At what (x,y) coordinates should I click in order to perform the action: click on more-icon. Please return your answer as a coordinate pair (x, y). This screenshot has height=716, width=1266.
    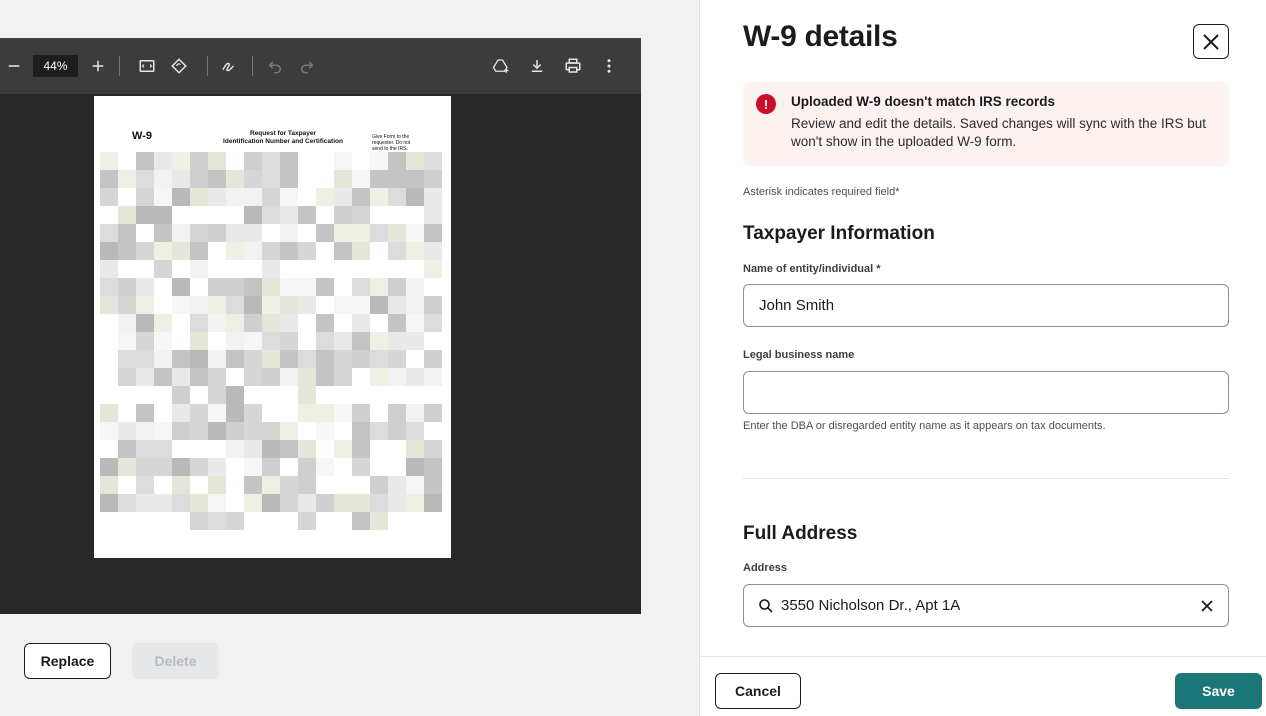
    Looking at the image, I should click on (609, 66).